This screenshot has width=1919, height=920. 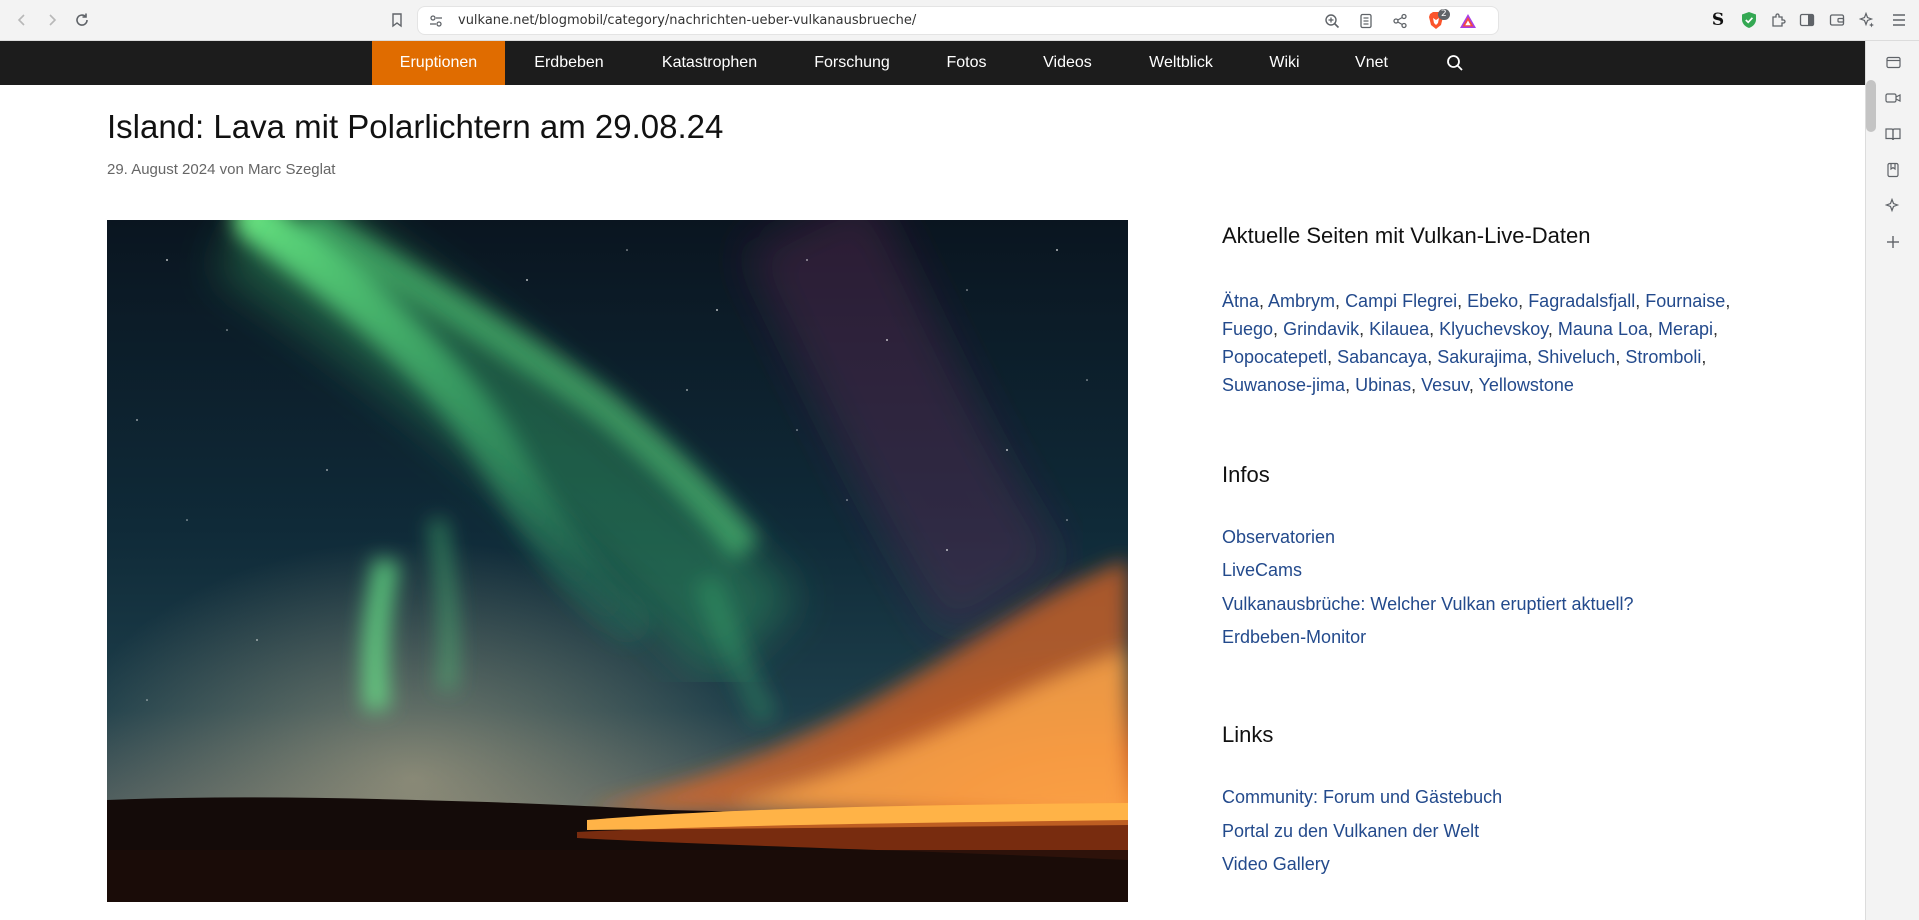 I want to click on volcano-link-fournaise: Fournaise, so click(x=1685, y=301).